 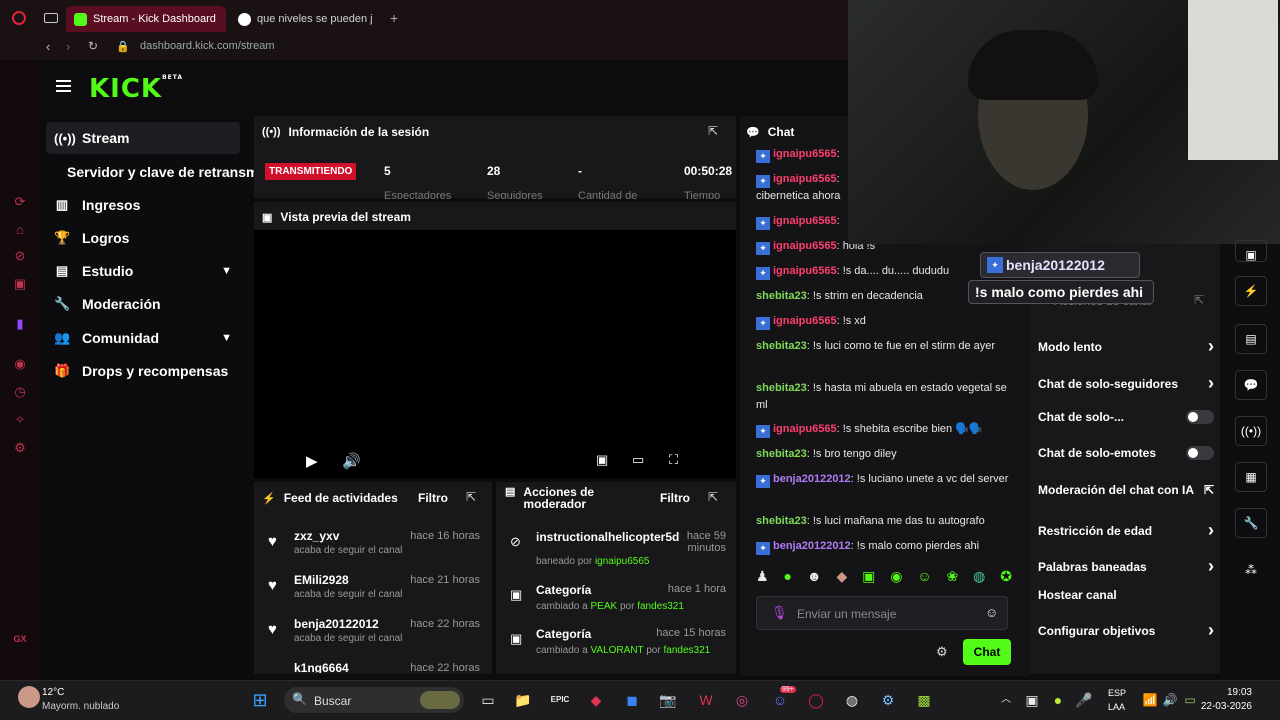 What do you see at coordinates (374, 700) in the screenshot?
I see `taskbar-search: 🔍 Buscar` at bounding box center [374, 700].